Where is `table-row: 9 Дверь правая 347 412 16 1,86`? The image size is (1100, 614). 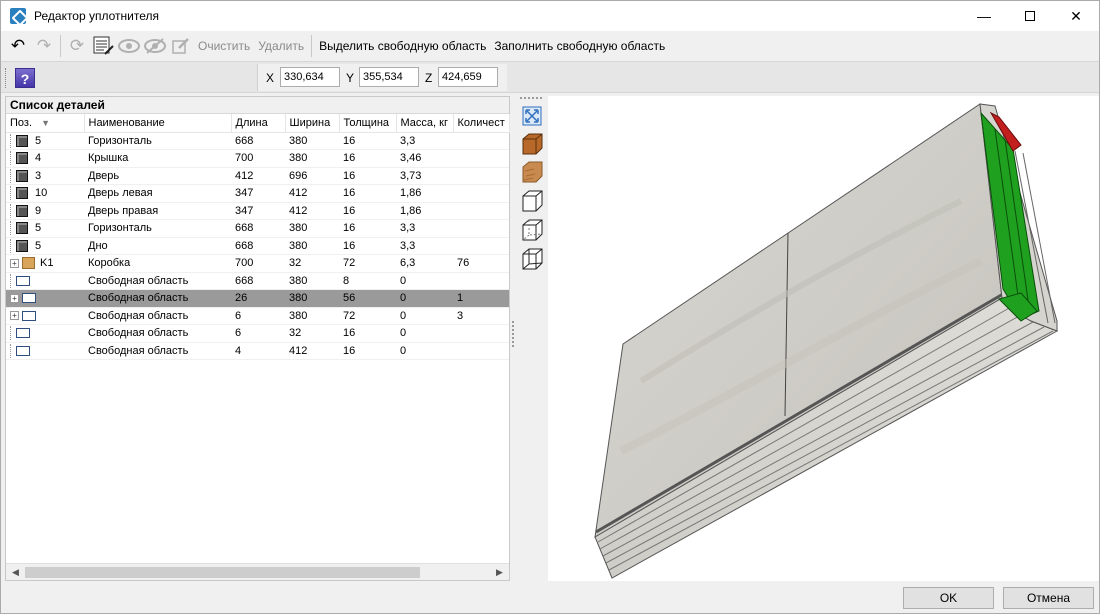 table-row: 9 Дверь правая 347 412 16 1,86 is located at coordinates (257, 211).